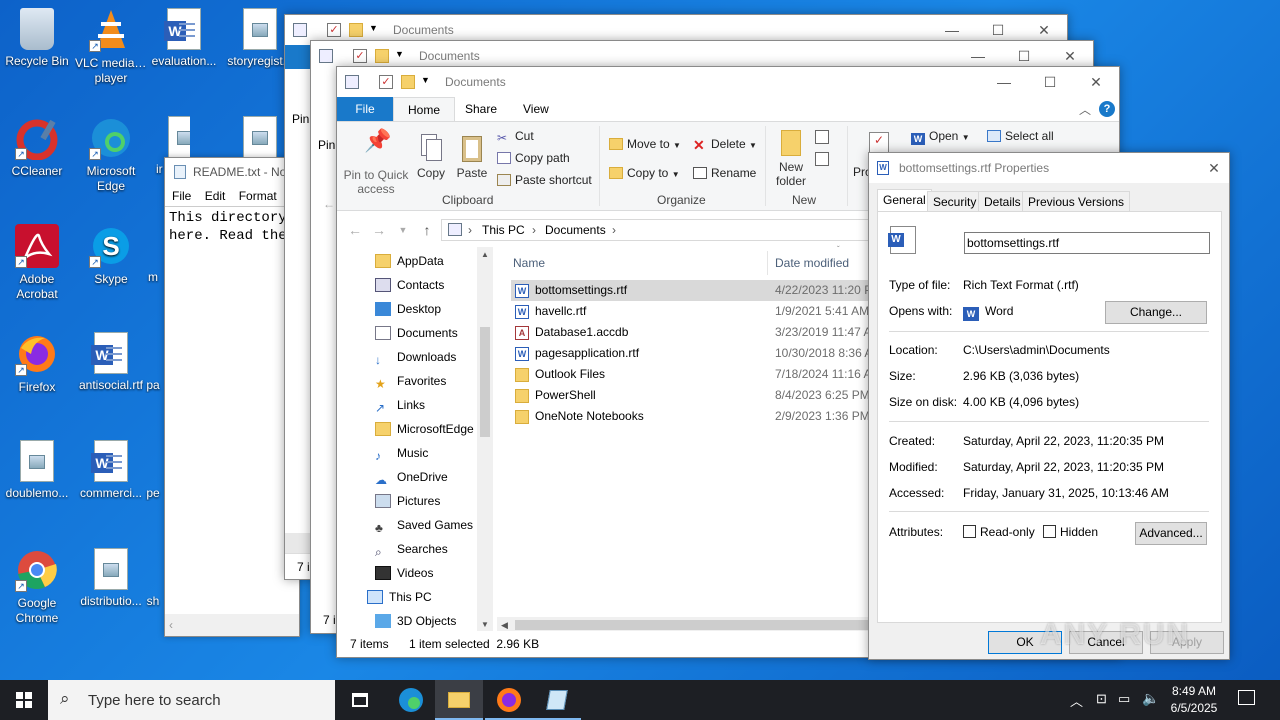 This screenshot has width=1280, height=720. I want to click on rename-button: Rename, so click(724, 173).